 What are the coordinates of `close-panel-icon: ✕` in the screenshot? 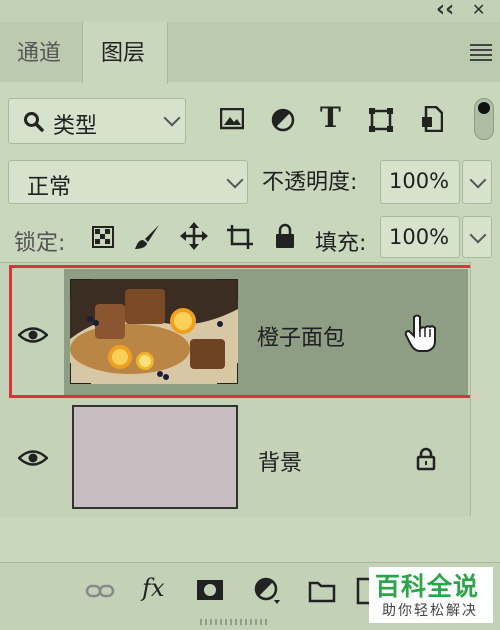 It's located at (478, 9).